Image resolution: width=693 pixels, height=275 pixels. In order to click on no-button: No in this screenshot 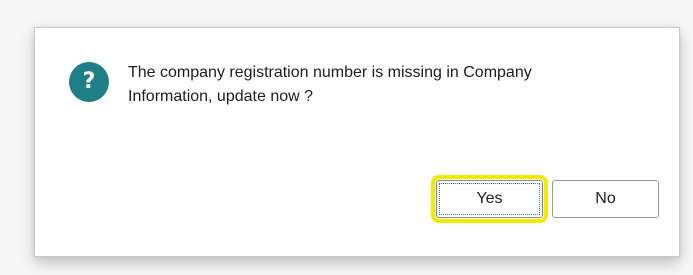, I will do `click(605, 199)`.